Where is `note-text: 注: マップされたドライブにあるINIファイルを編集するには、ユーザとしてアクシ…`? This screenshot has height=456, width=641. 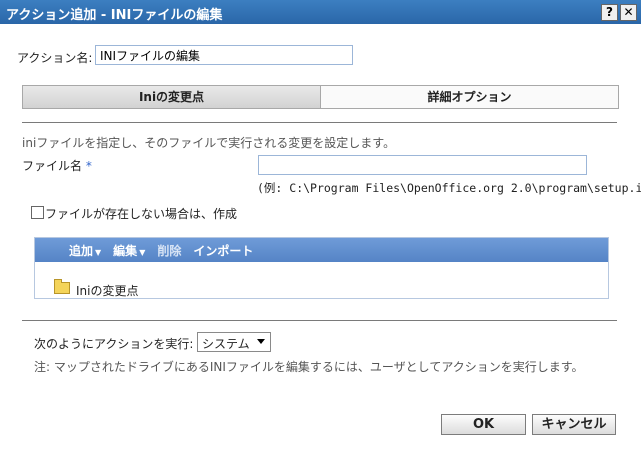 note-text: 注: マップされたドライブにあるINIファイルを編集するには、ユーザとしてアクシ… is located at coordinates (309, 367).